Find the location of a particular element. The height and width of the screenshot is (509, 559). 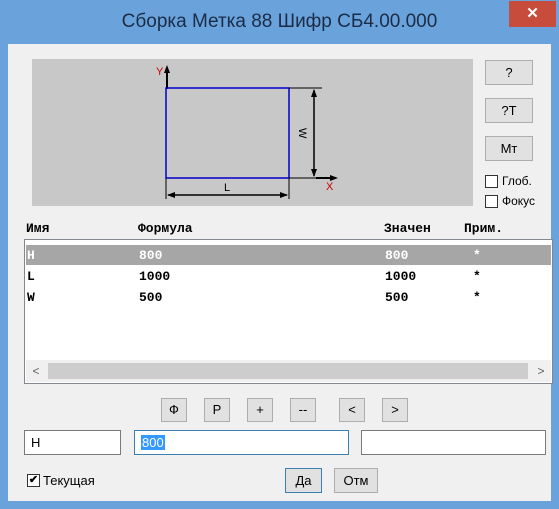

cell-name: W is located at coordinates (31, 297).